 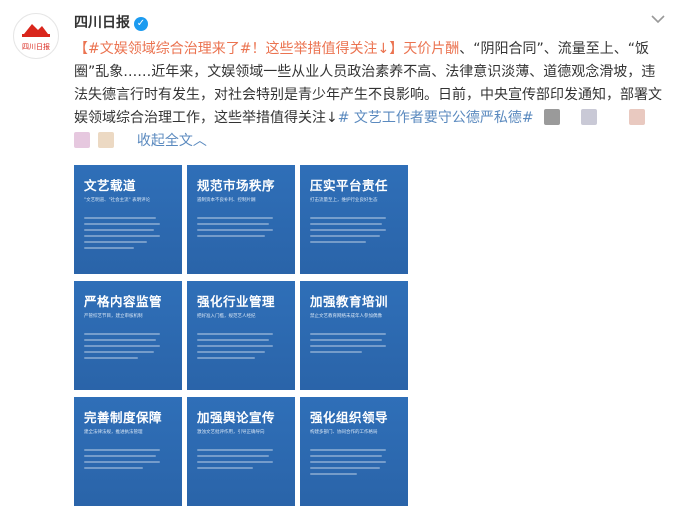 I want to click on avatar: 四川日报, so click(x=36, y=36).